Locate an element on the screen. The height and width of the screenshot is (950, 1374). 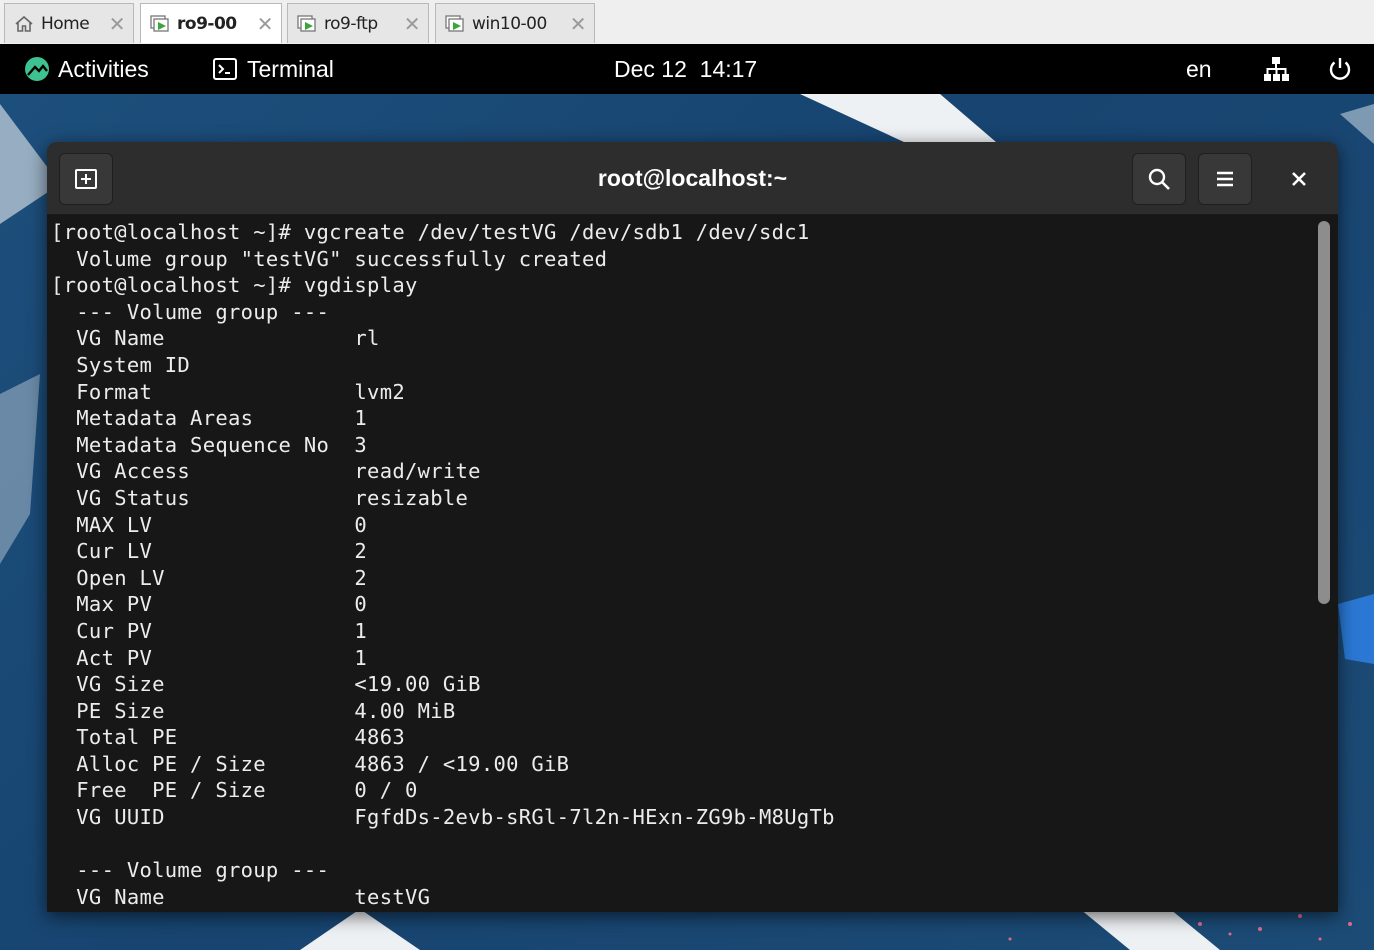
terminal-line: PE Size 4.00 MiB is located at coordinates (253, 710).